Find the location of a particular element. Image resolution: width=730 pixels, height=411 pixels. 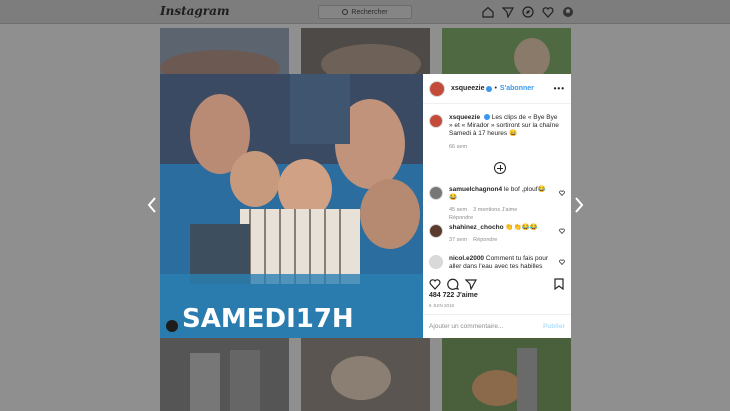

home-icon is located at coordinates (488, 11).